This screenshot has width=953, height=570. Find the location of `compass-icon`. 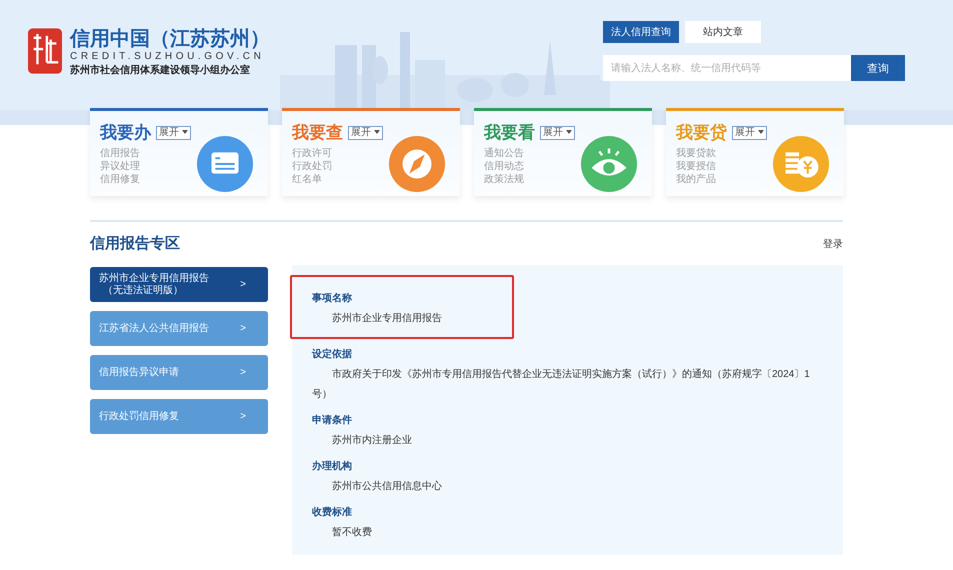

compass-icon is located at coordinates (417, 164).